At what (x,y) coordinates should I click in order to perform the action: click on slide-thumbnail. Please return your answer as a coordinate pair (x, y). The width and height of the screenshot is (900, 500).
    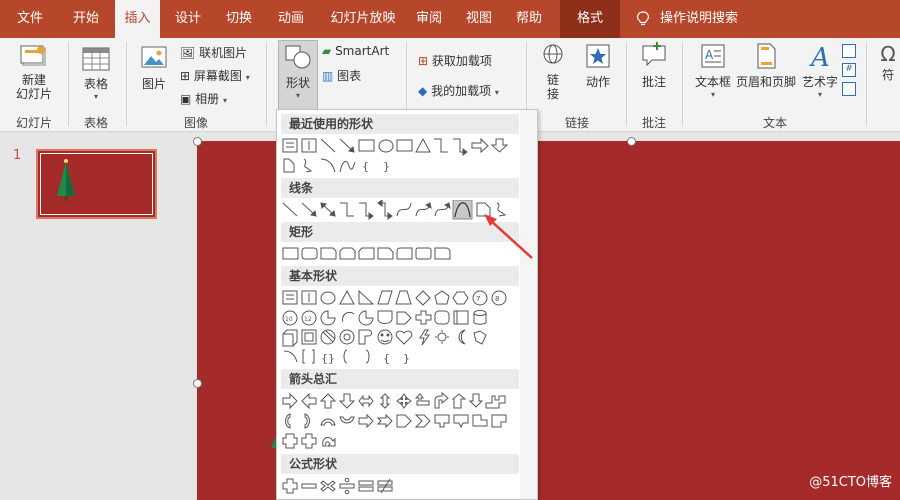
    Looking at the image, I should click on (96, 184).